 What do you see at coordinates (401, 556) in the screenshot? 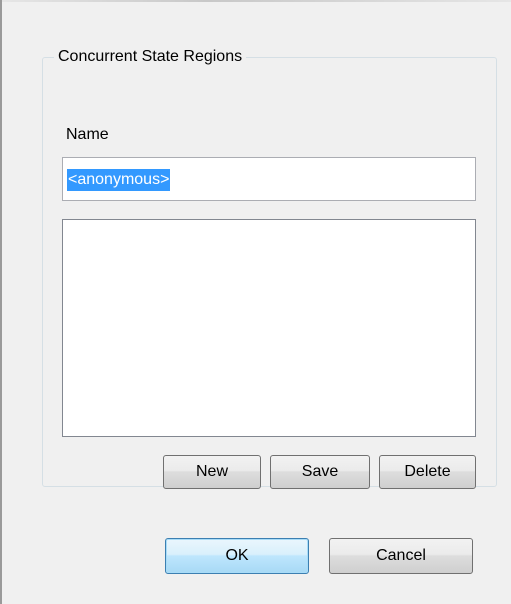
I see `cancel-button: Cancel` at bounding box center [401, 556].